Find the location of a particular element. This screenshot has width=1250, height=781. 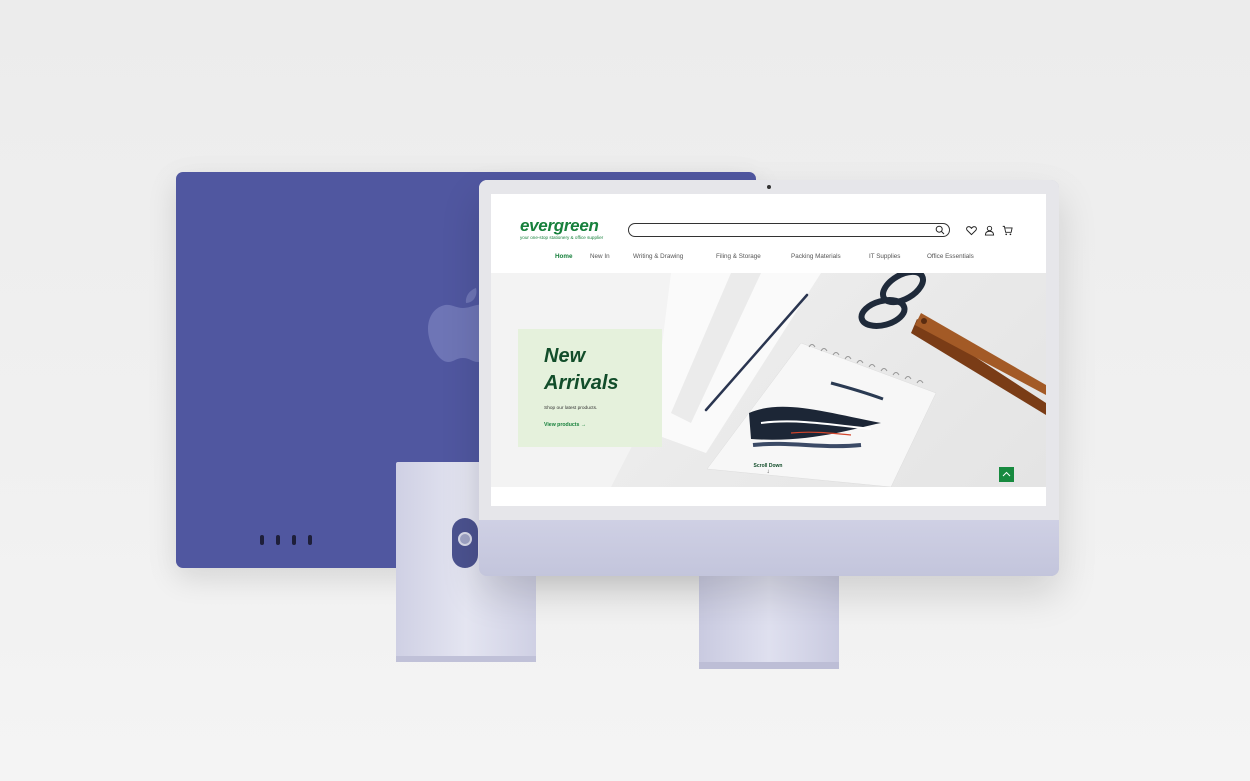

heart-icon is located at coordinates (971, 230).